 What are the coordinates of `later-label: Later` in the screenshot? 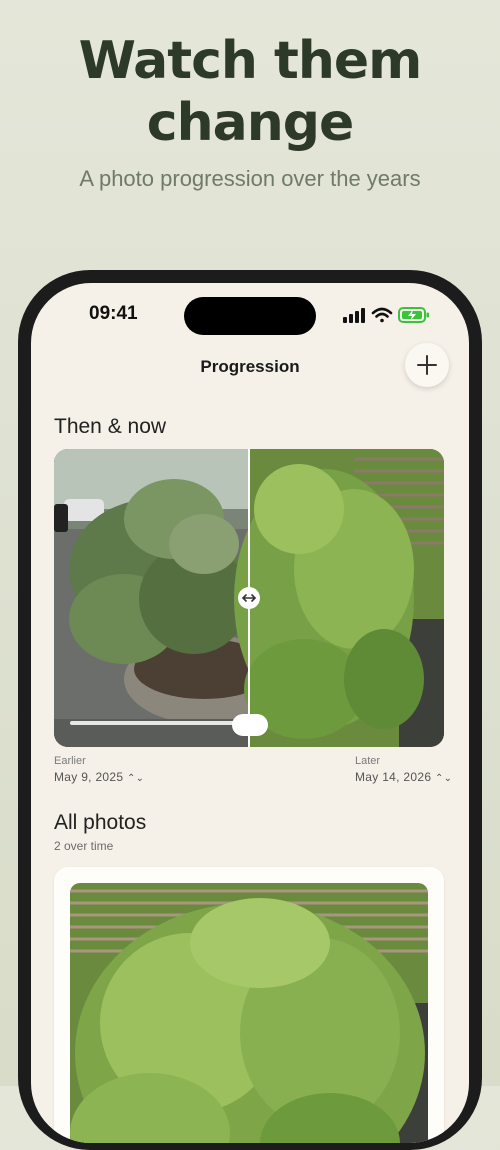 It's located at (368, 761).